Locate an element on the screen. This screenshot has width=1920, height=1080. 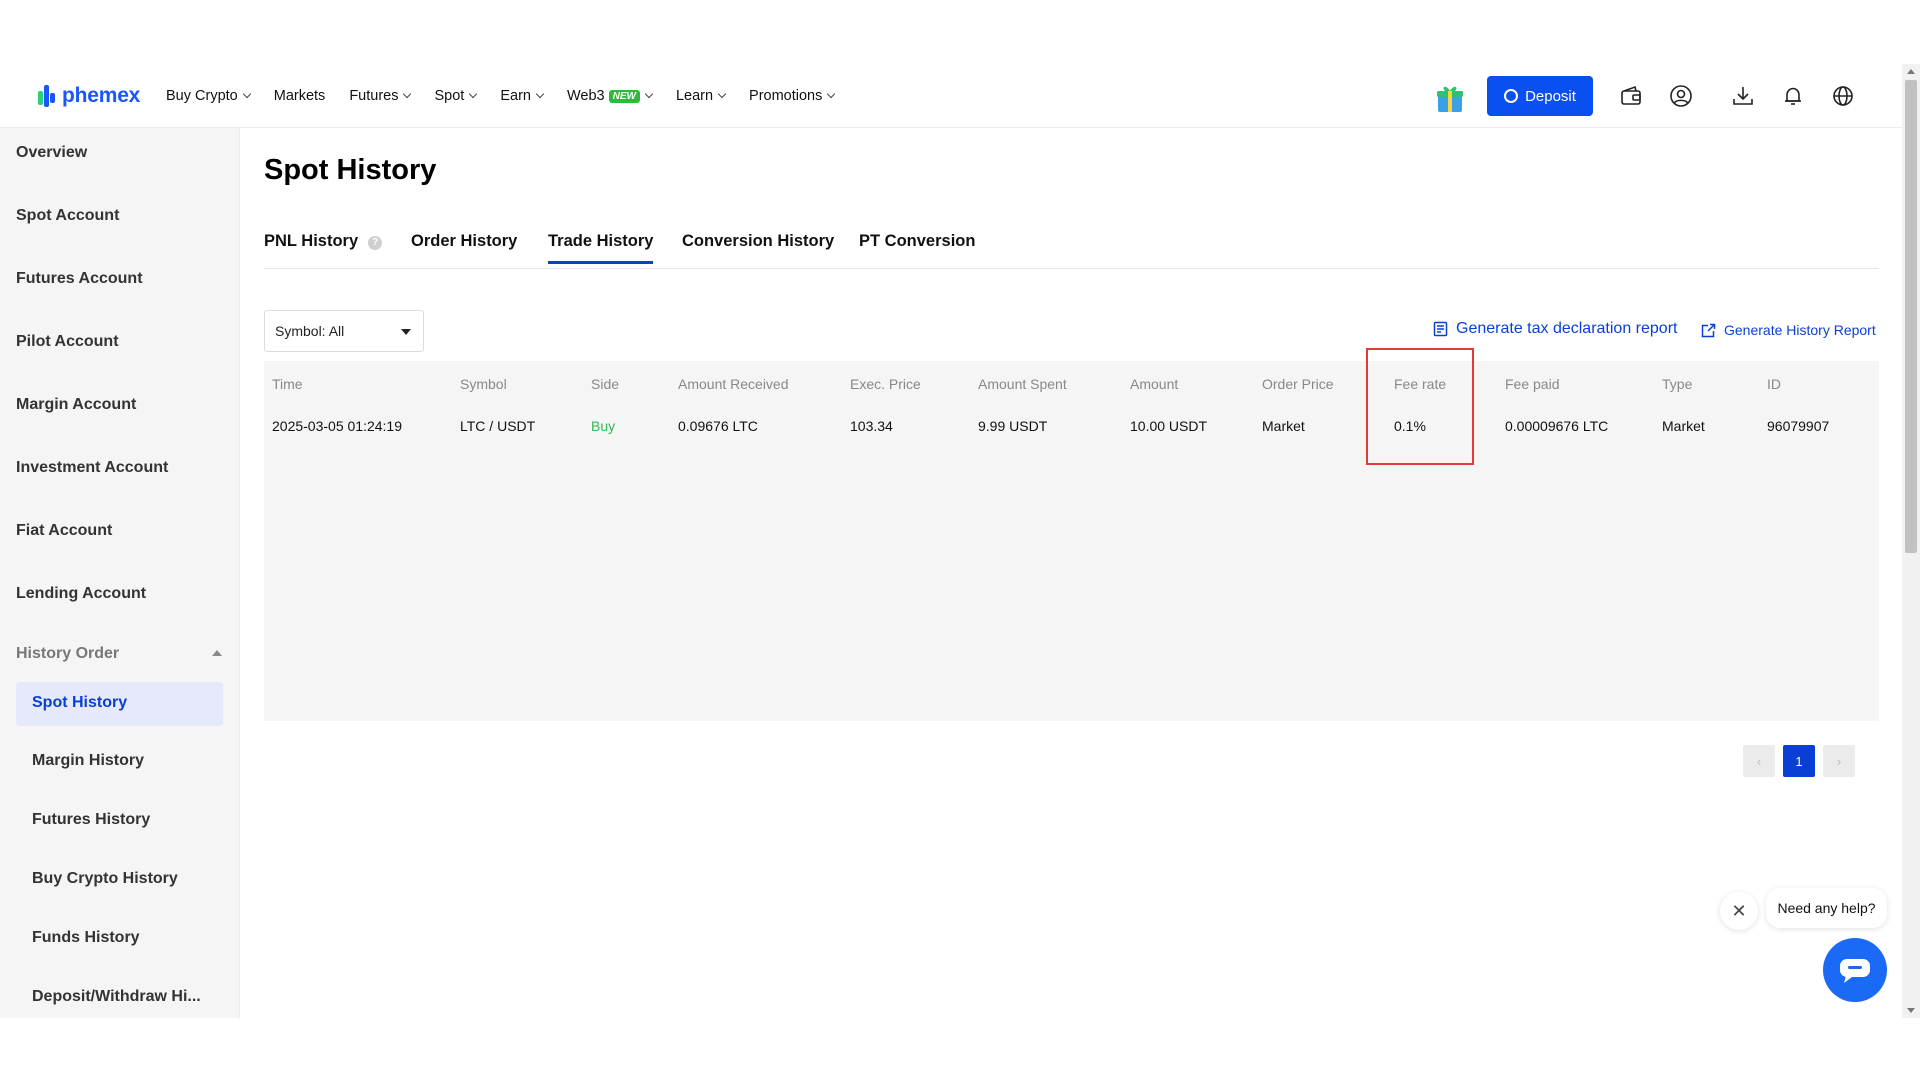
column-header: Order Price is located at coordinates (1298, 384).